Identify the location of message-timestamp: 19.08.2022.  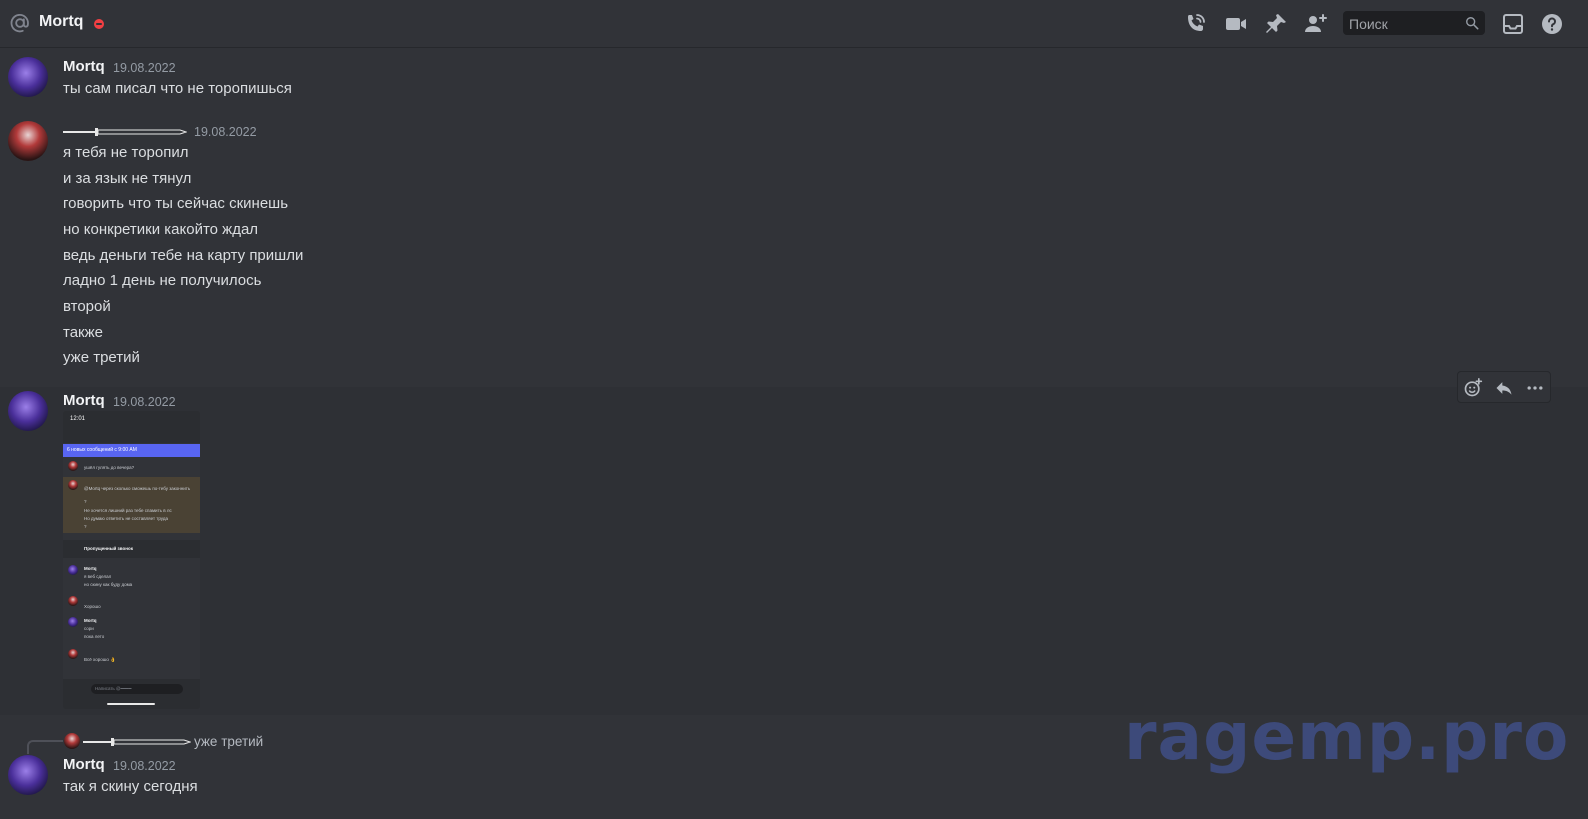
(144, 766).